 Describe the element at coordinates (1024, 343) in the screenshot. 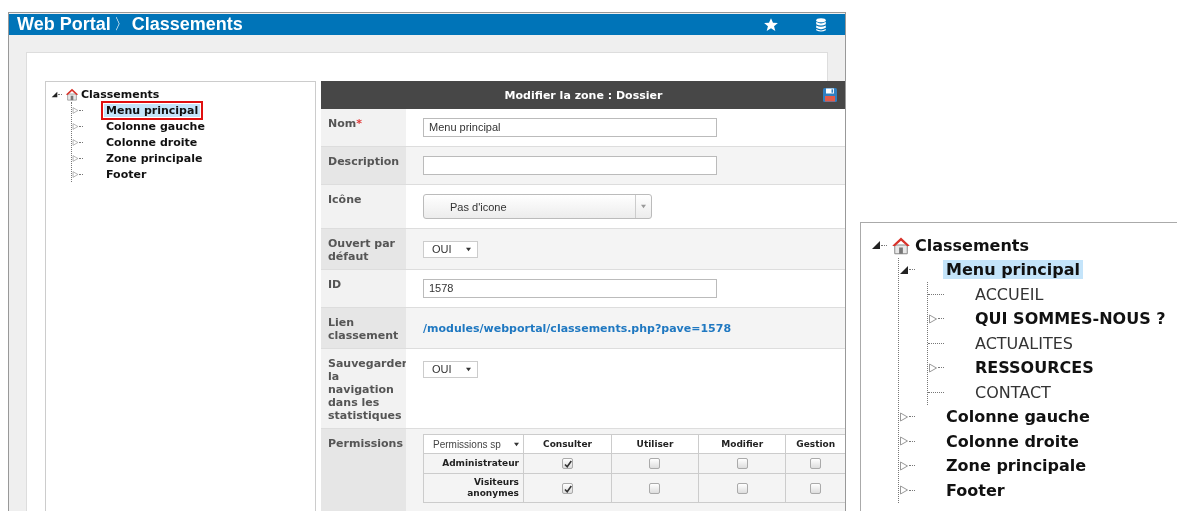

I see `tree-item: ACTUALITES` at that location.